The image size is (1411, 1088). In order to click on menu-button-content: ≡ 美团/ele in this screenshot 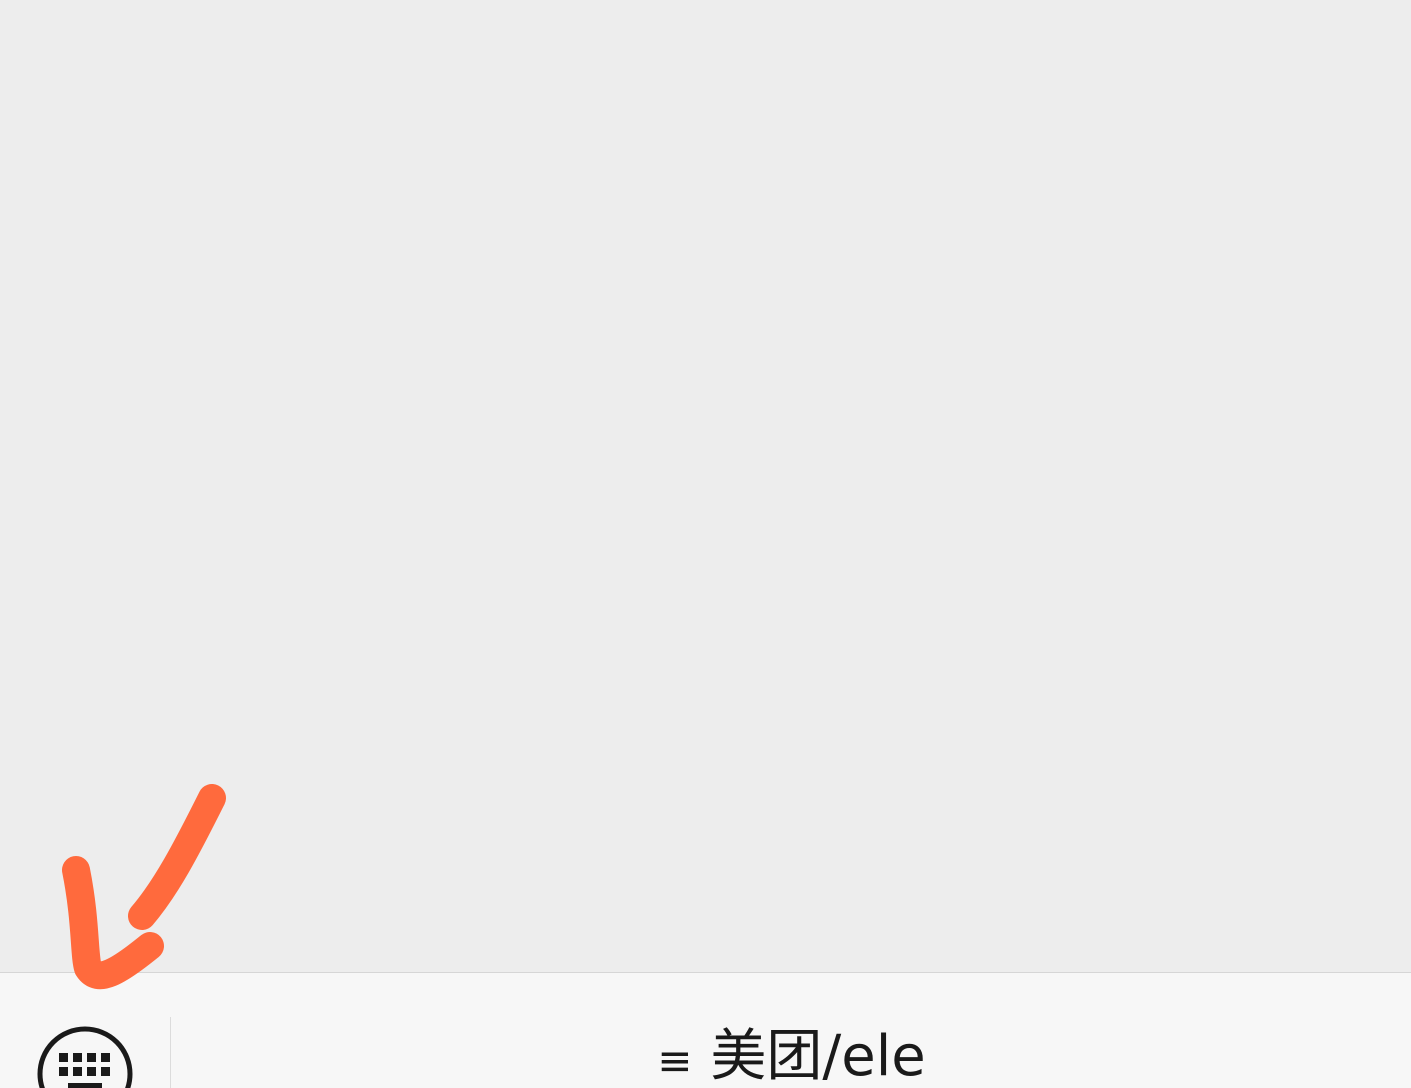, I will do `click(791, 1052)`.